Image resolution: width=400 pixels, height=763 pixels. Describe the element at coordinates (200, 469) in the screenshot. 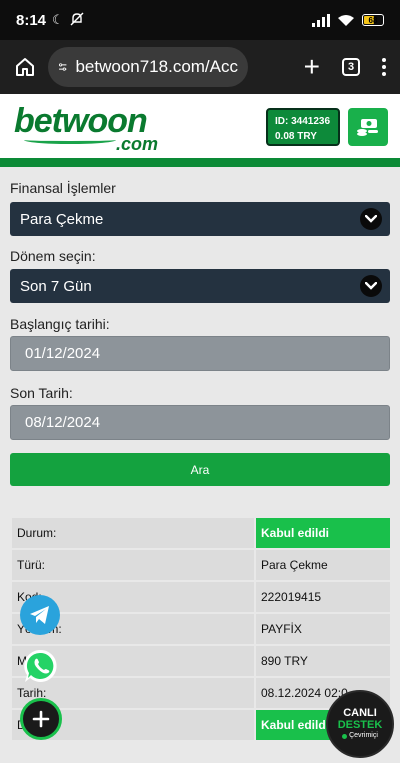

I see `search-button: Ara` at that location.